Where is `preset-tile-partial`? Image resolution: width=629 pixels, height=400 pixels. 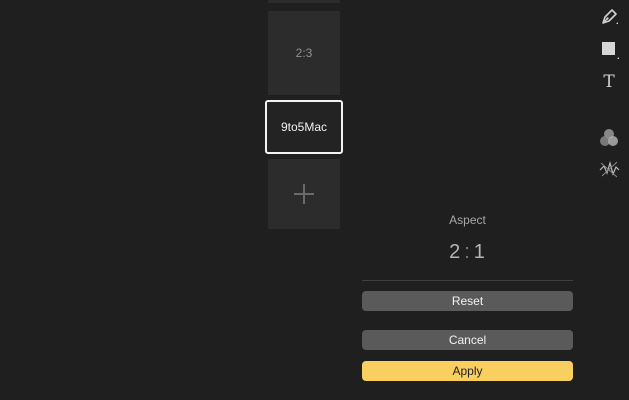
preset-tile-partial is located at coordinates (304, 1).